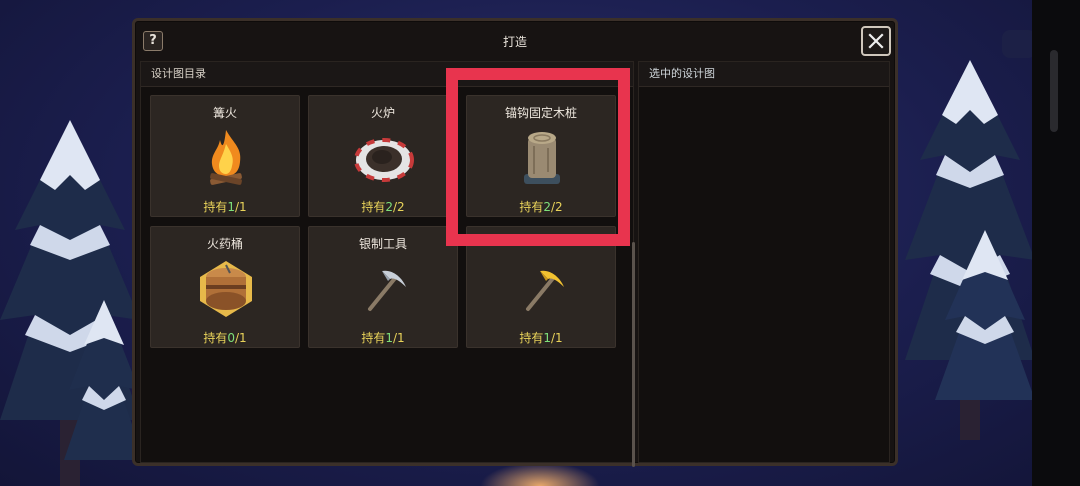 The height and width of the screenshot is (486, 1080). I want to click on held-count: 持有2/2, so click(383, 206).